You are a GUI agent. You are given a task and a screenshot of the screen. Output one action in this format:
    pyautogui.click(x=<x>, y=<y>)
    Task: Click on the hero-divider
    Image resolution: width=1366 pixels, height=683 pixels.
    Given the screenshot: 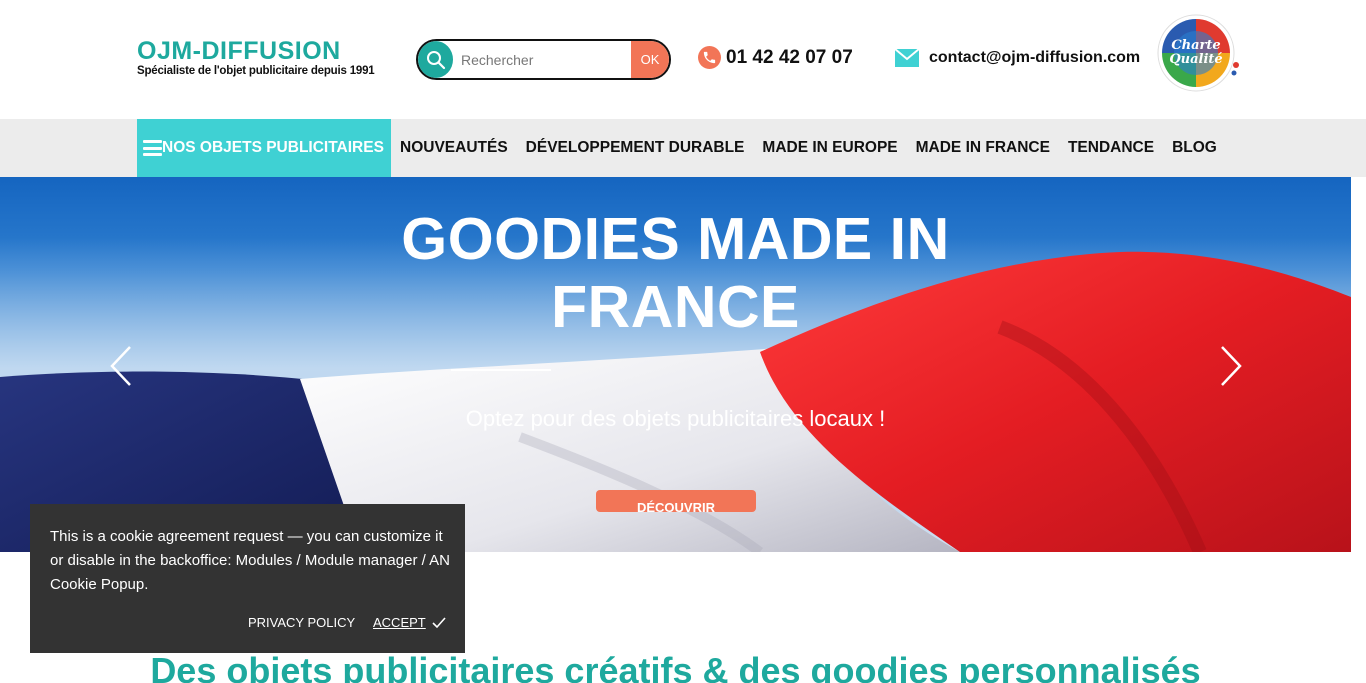 What is the action you would take?
    pyautogui.click(x=501, y=370)
    